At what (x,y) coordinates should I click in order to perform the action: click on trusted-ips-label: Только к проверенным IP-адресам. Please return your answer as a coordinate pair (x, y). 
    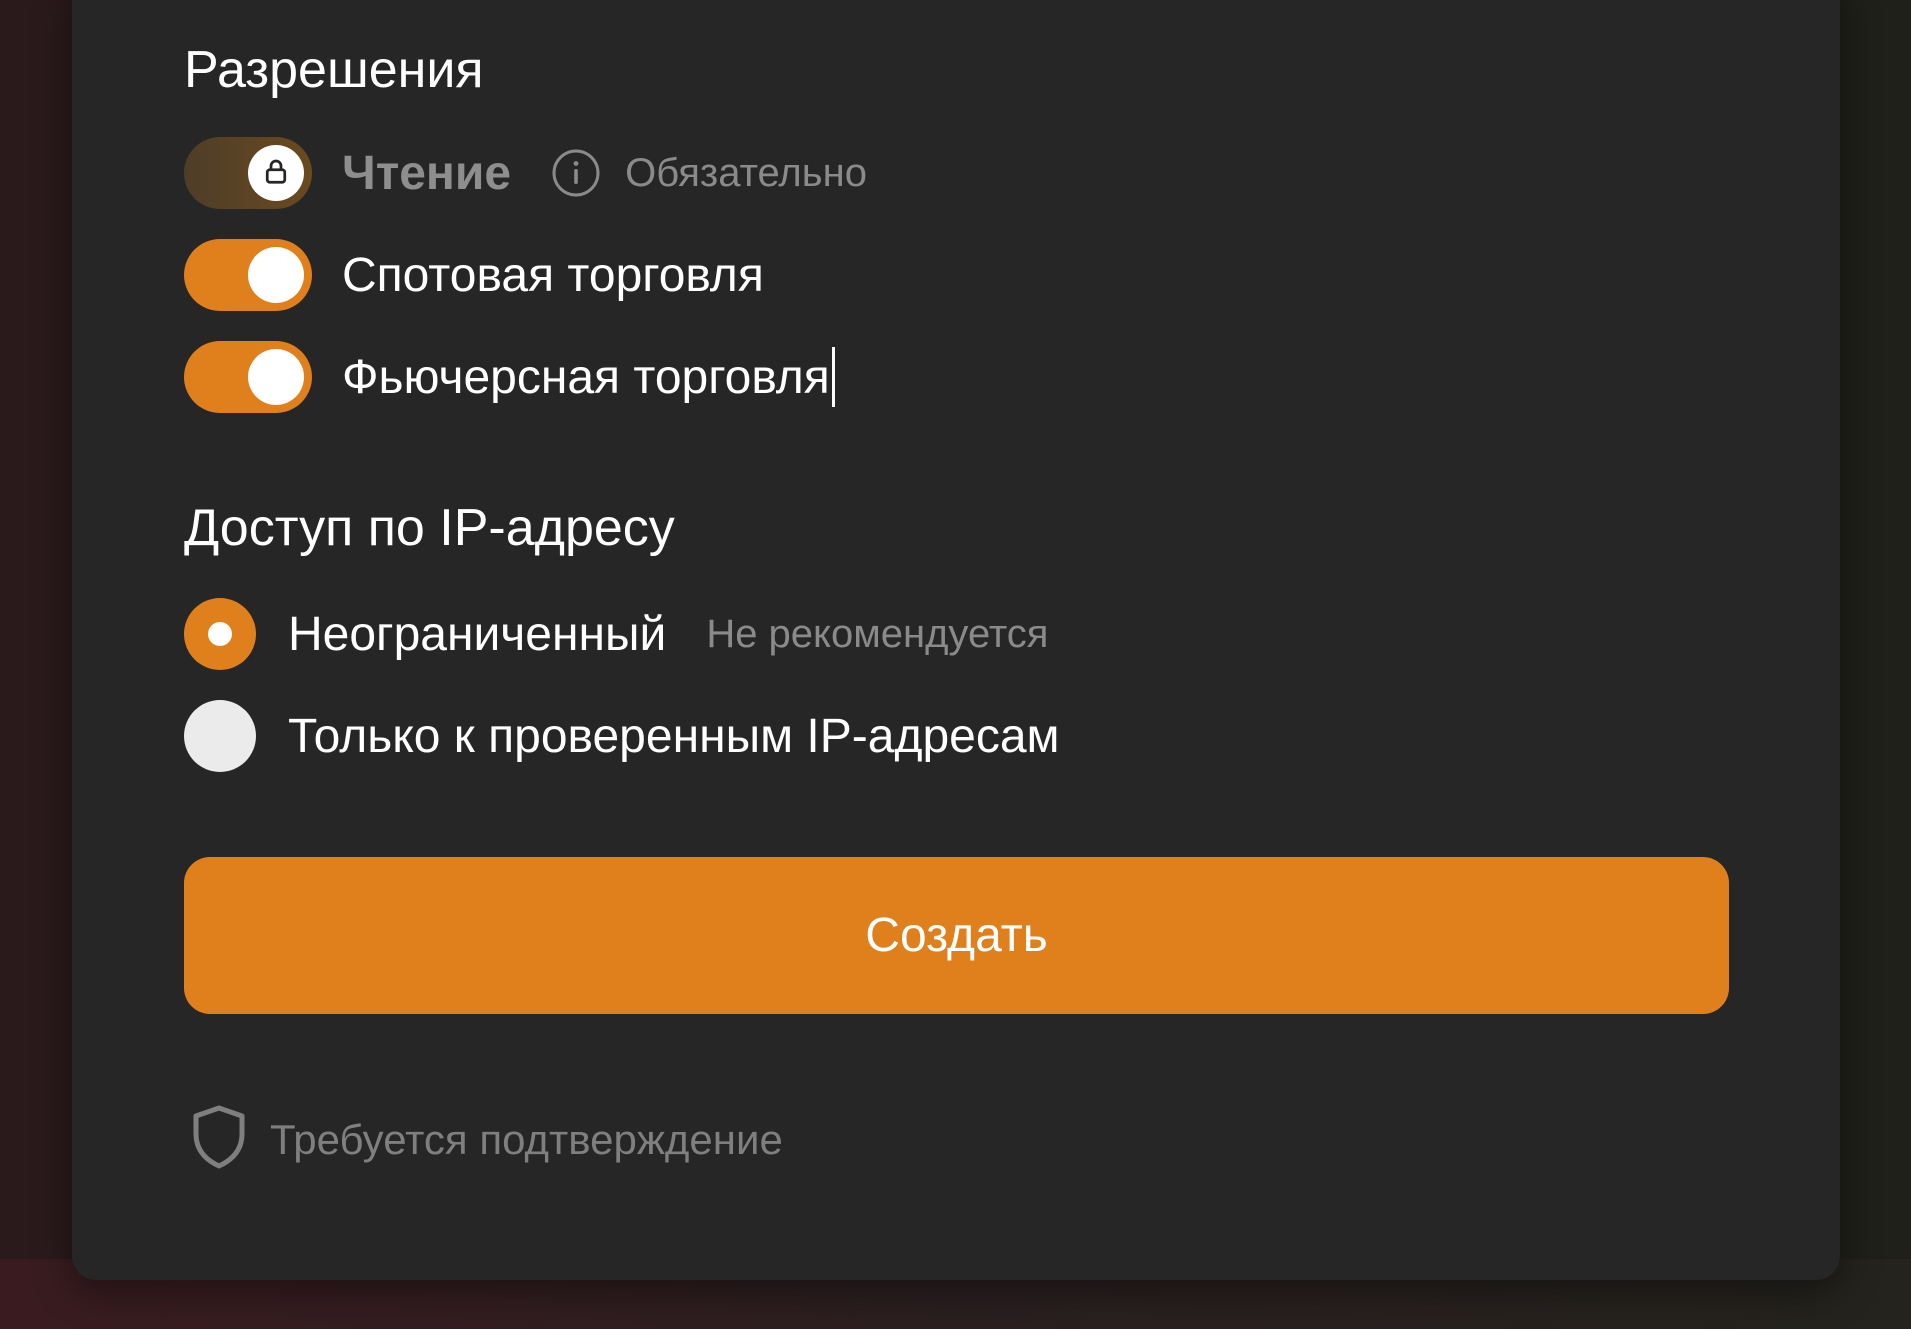
    Looking at the image, I should click on (674, 736).